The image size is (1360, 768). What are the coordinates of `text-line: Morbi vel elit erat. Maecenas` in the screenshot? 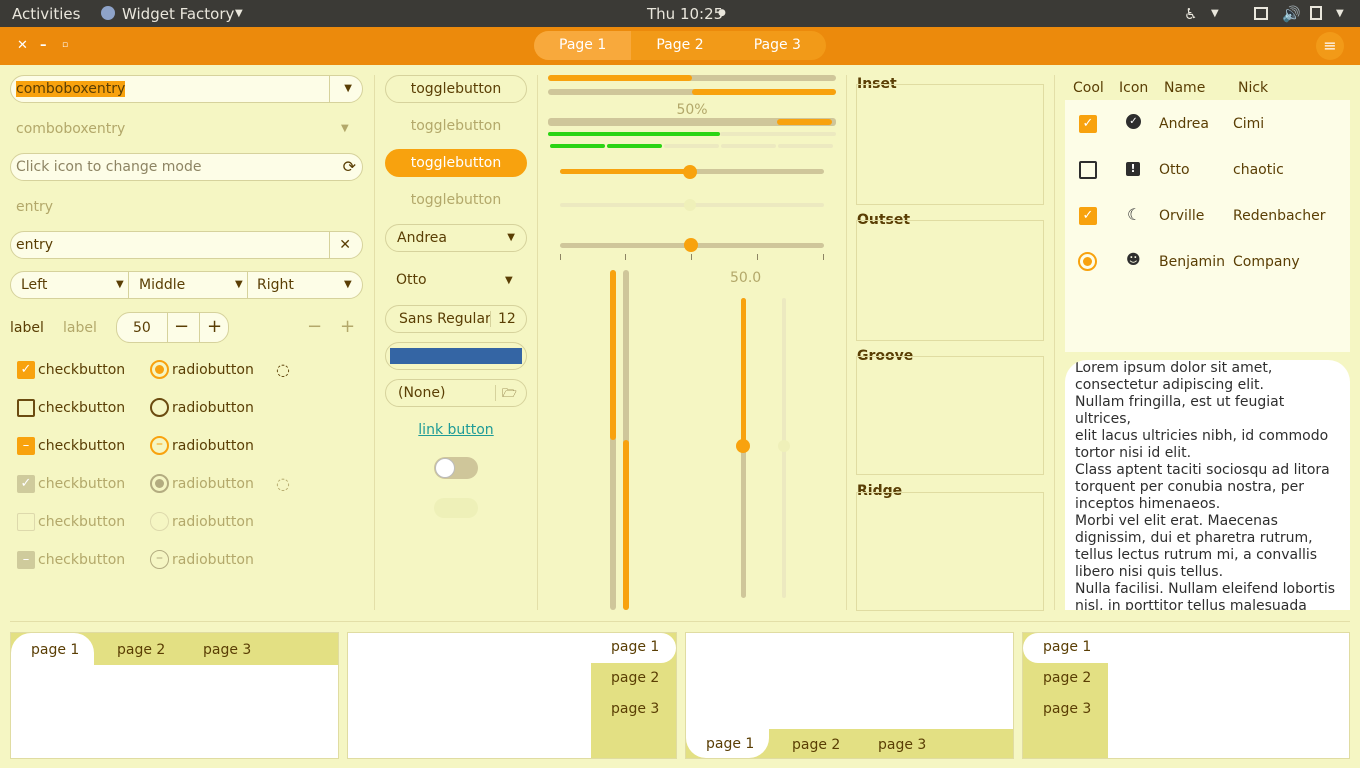 It's located at (1208, 521).